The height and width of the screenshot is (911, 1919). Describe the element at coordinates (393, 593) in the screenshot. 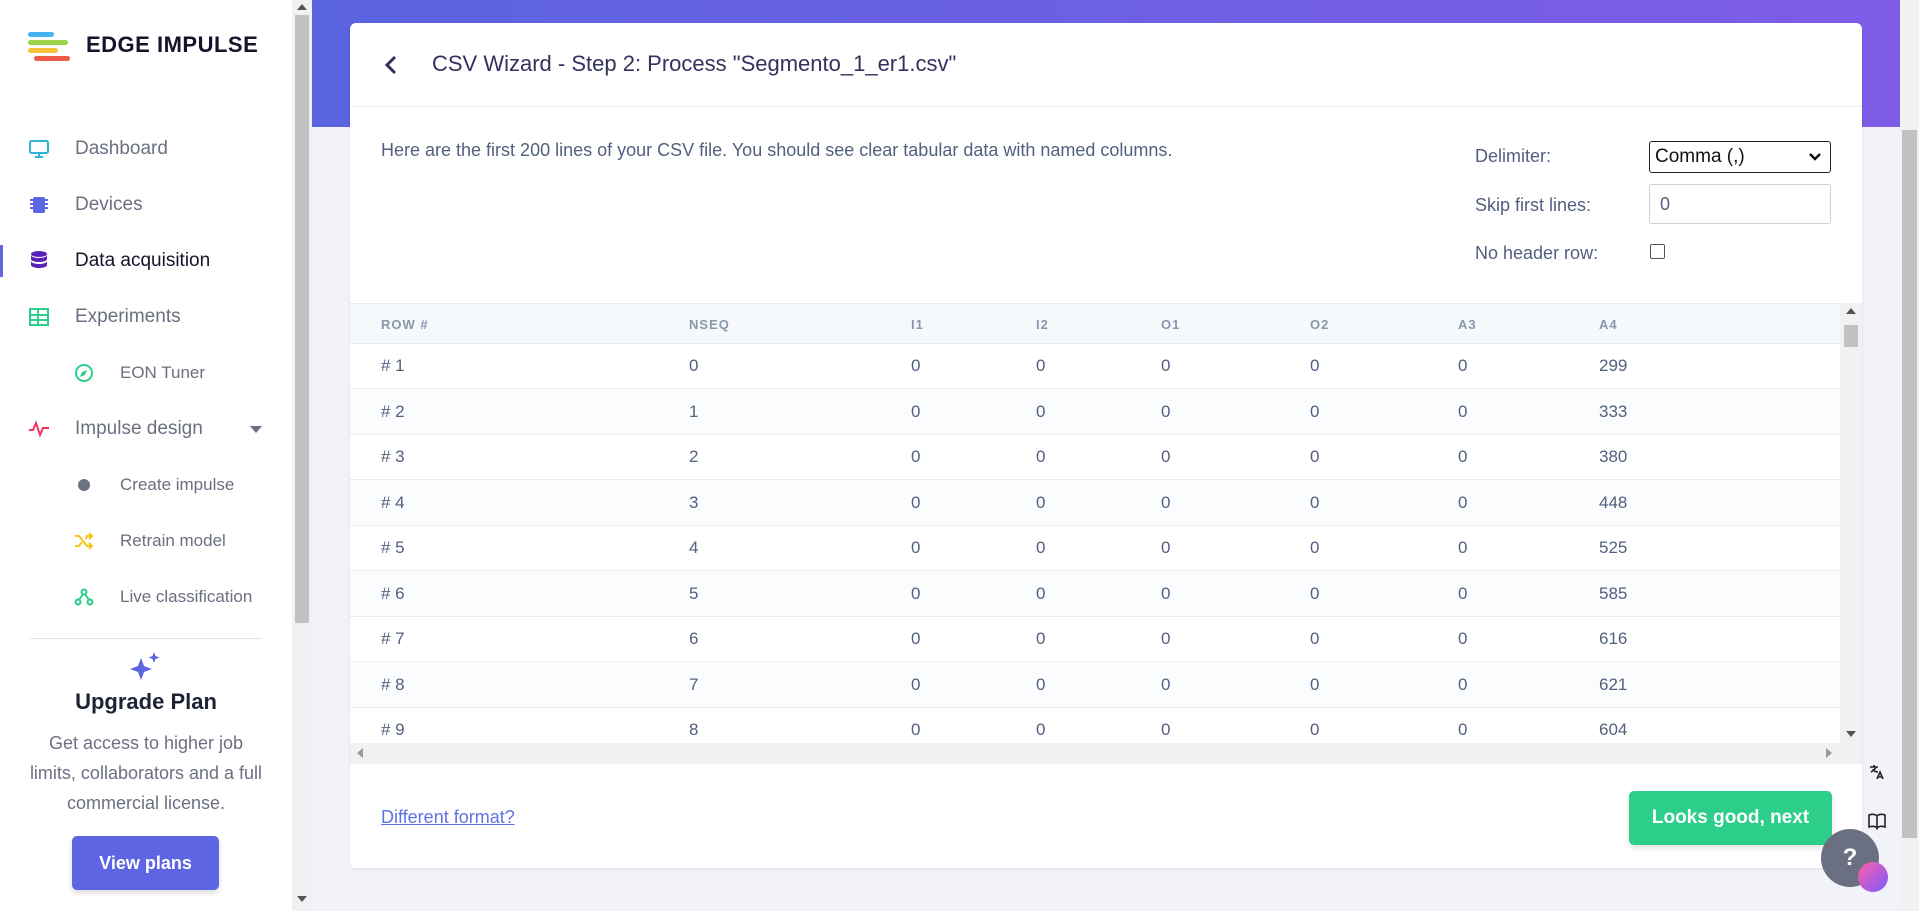

I see `table-cell: # 6` at that location.